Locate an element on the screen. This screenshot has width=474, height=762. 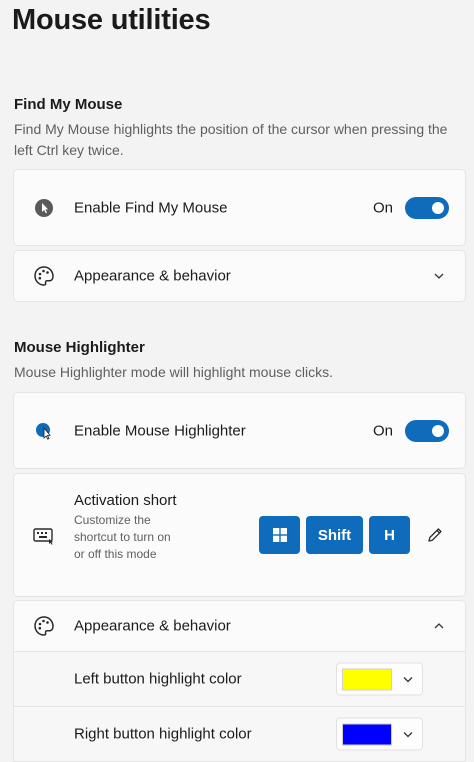
enable-mouse-highlighter-card: Enable Mouse Highlighter On is located at coordinates (239, 430).